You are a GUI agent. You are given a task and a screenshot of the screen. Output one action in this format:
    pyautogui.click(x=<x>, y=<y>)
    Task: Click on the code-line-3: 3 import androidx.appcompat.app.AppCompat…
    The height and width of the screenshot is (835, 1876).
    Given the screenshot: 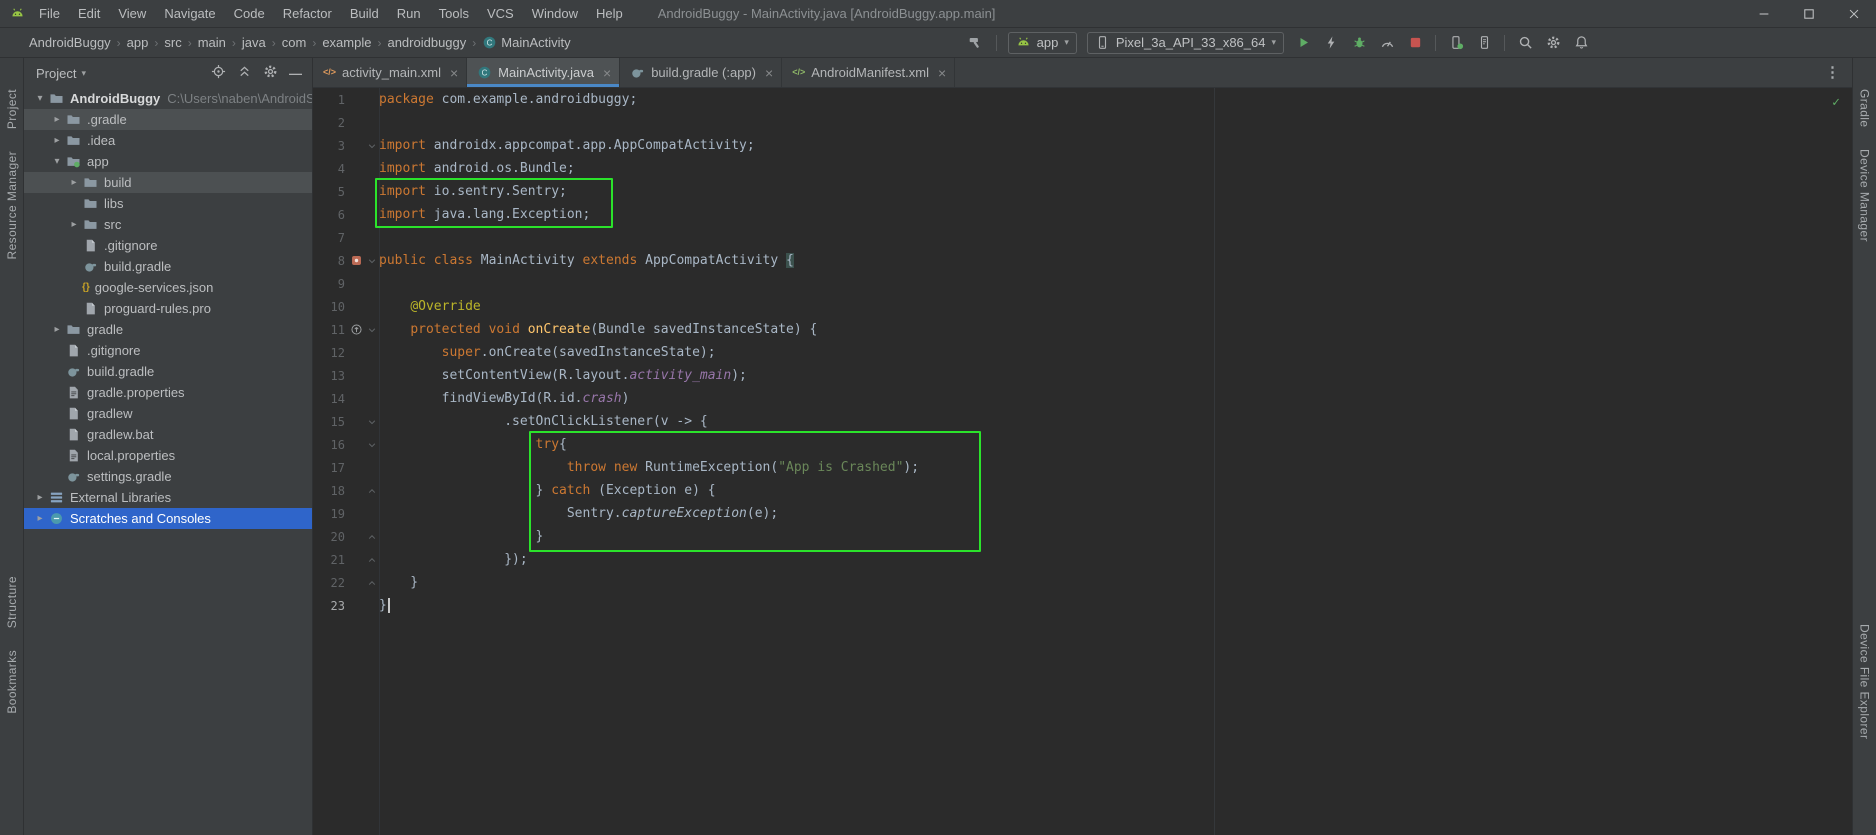 What is the action you would take?
    pyautogui.click(x=1082, y=145)
    